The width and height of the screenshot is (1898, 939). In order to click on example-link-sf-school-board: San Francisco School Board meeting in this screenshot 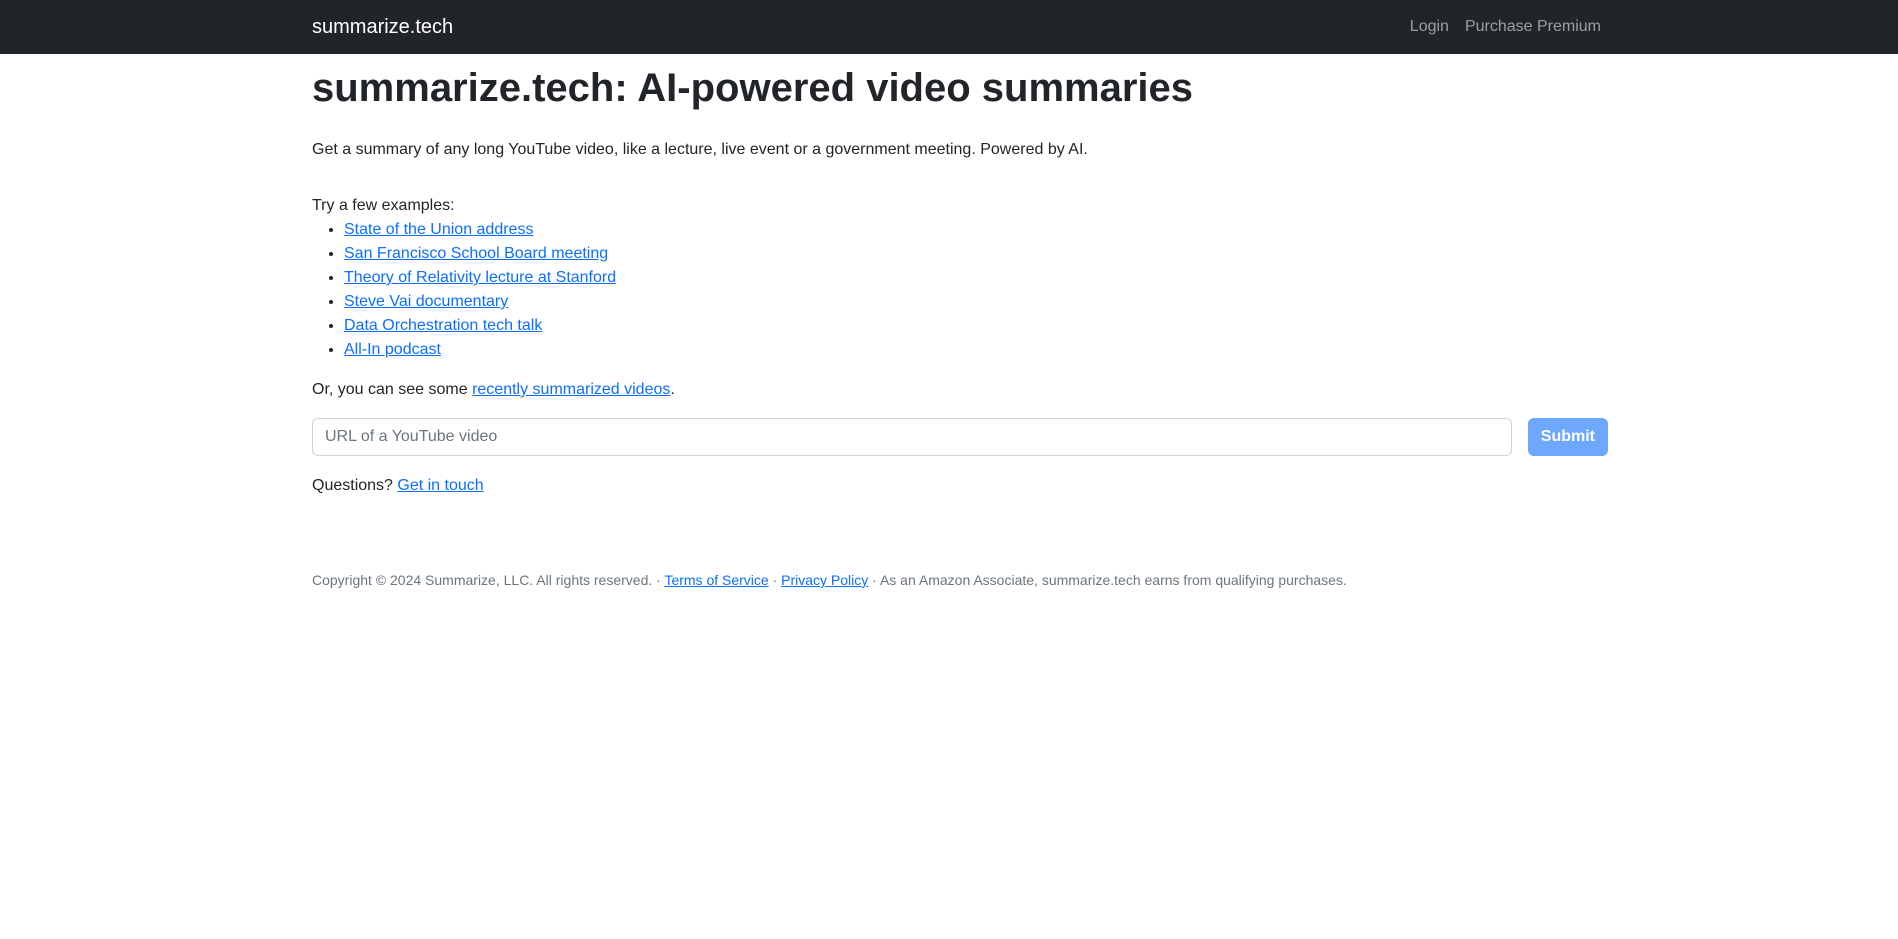, I will do `click(476, 253)`.